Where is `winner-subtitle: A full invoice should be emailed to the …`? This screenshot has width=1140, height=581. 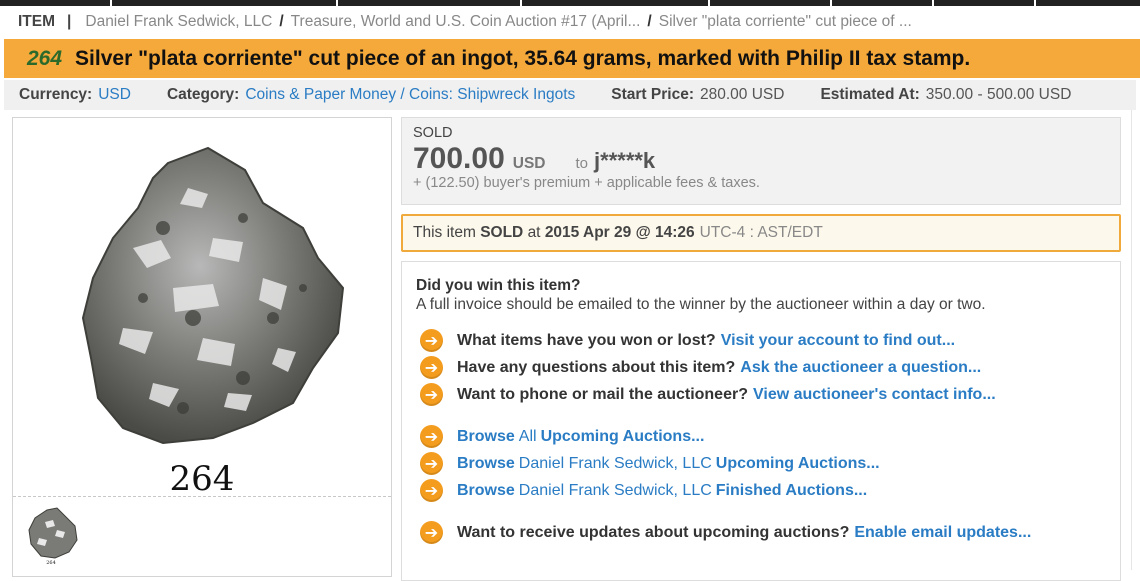 winner-subtitle: A full invoice should be emailed to the … is located at coordinates (701, 304).